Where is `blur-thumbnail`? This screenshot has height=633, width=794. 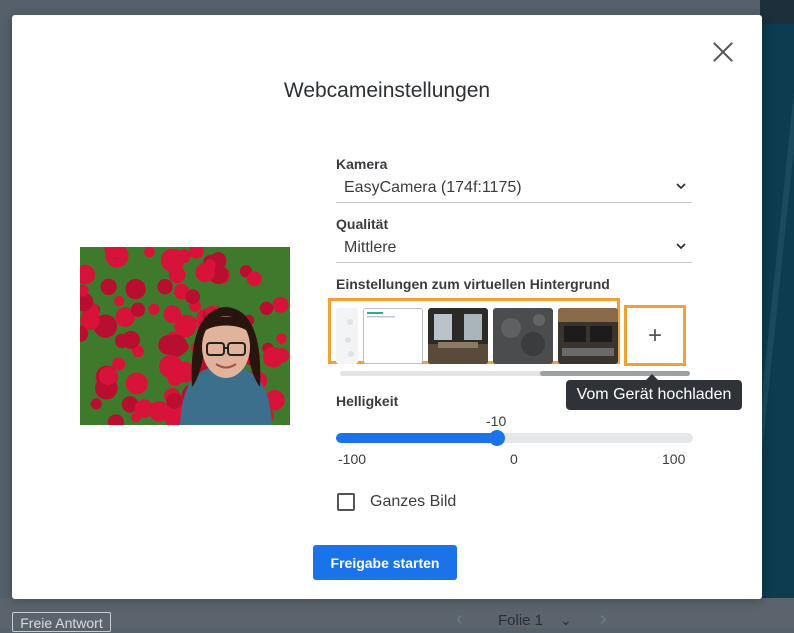 blur-thumbnail is located at coordinates (347, 336).